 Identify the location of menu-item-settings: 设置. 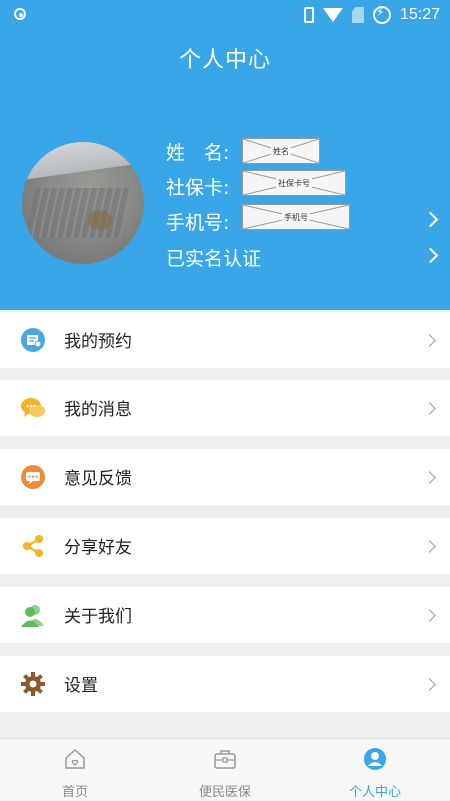
(225, 684).